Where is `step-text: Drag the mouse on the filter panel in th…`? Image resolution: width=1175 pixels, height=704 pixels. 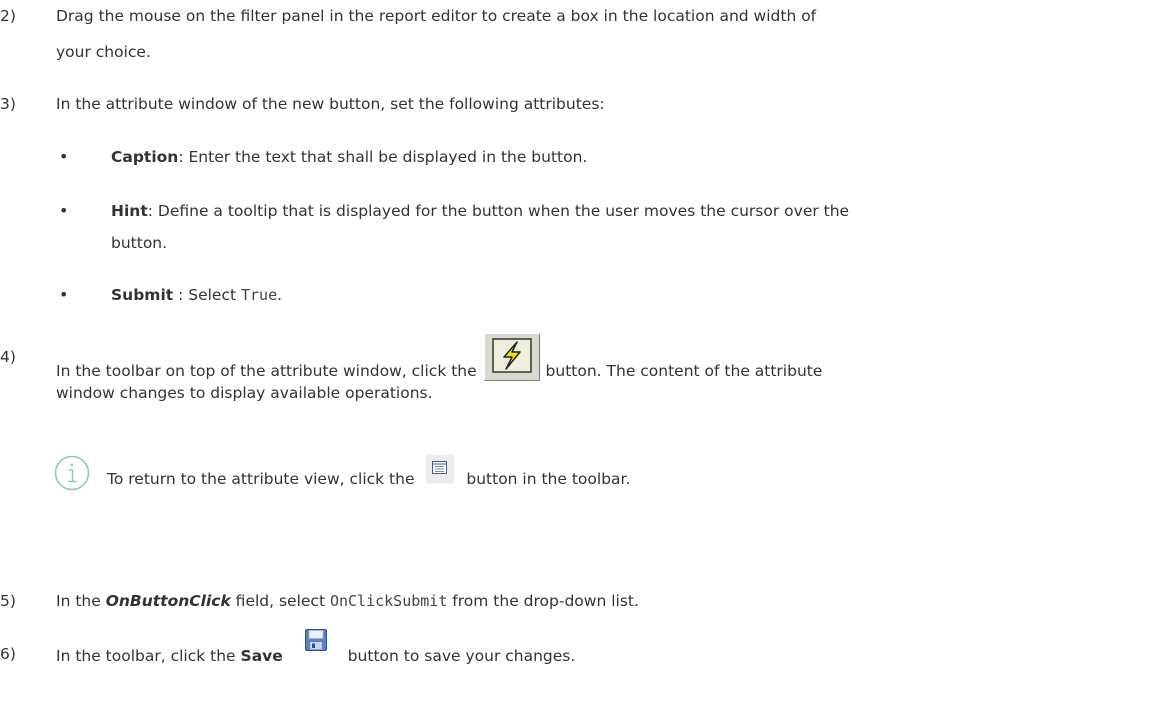 step-text: Drag the mouse on the filter panel in th… is located at coordinates (436, 16).